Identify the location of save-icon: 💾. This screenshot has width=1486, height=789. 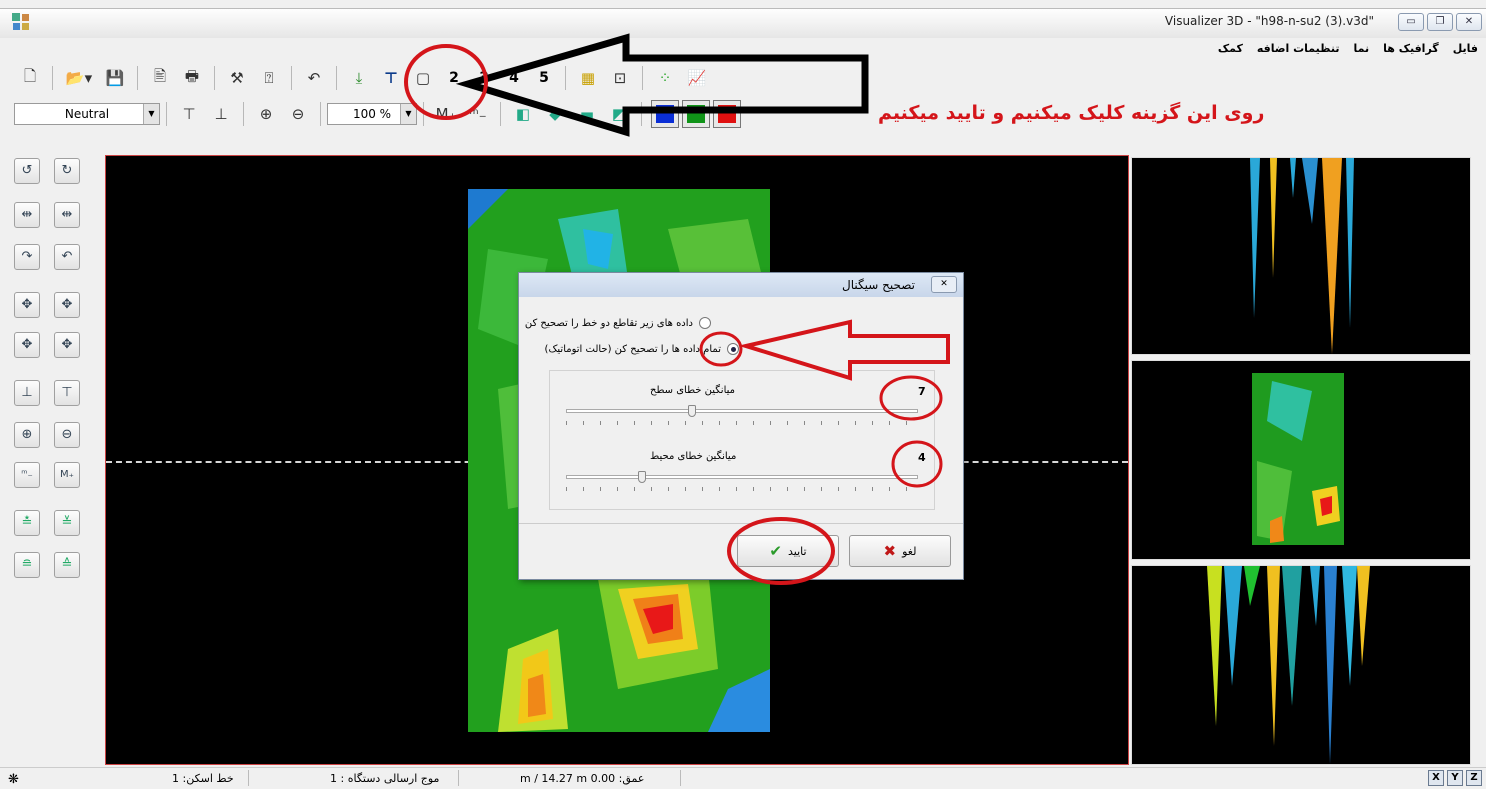
(115, 78).